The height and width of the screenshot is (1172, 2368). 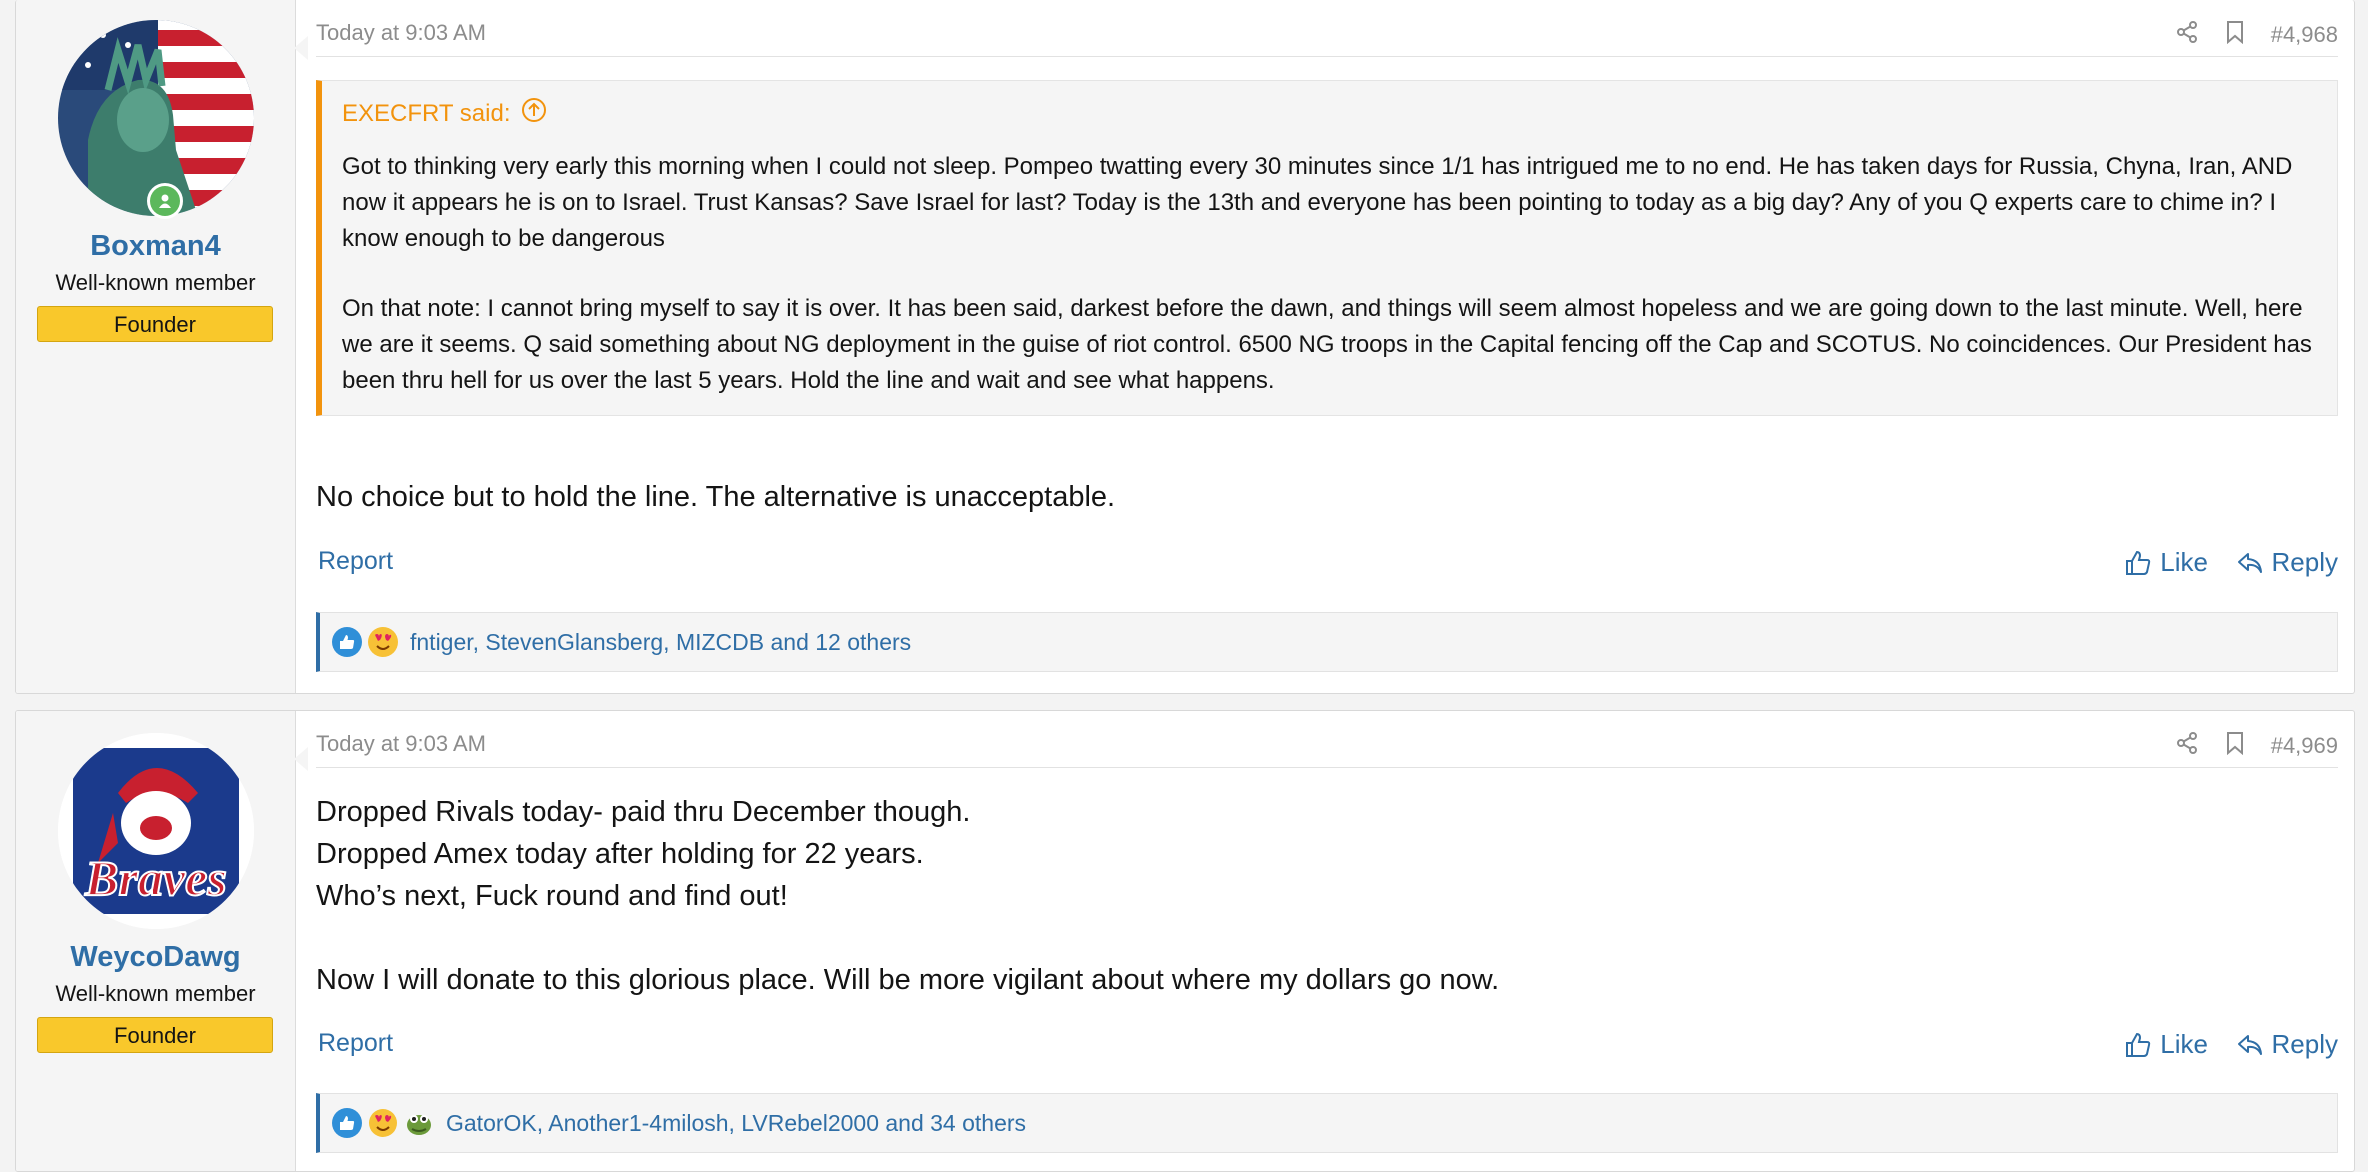 What do you see at coordinates (1327, 28) in the screenshot?
I see `post-meta: Today at 9:03 AM #4,968` at bounding box center [1327, 28].